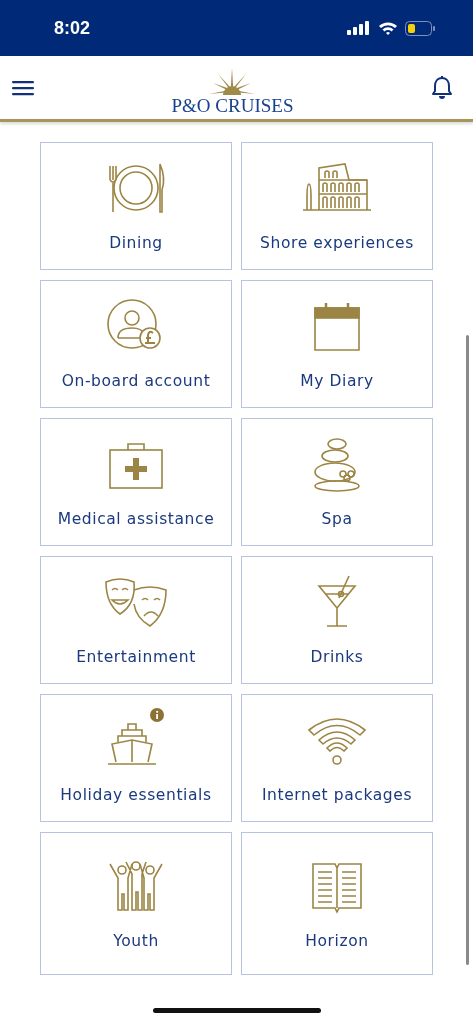  Describe the element at coordinates (337, 758) in the screenshot. I see `menu-tile: Internet packages` at that location.